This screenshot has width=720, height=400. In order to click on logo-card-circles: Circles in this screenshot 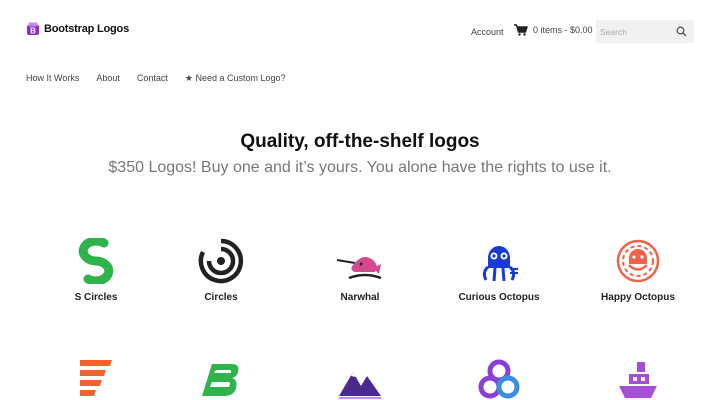, I will do `click(221, 270)`.